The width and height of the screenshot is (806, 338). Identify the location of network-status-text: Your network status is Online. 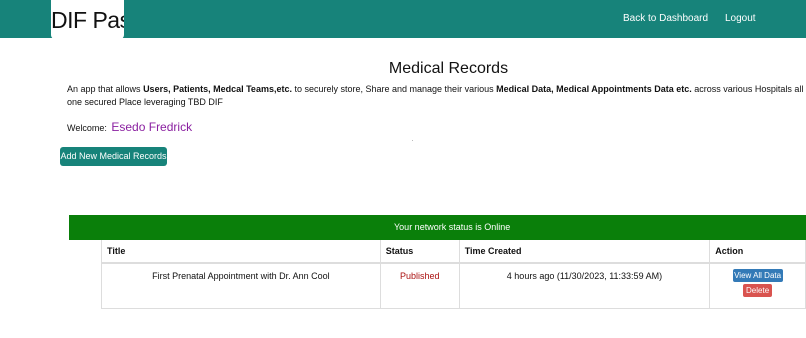
(452, 227).